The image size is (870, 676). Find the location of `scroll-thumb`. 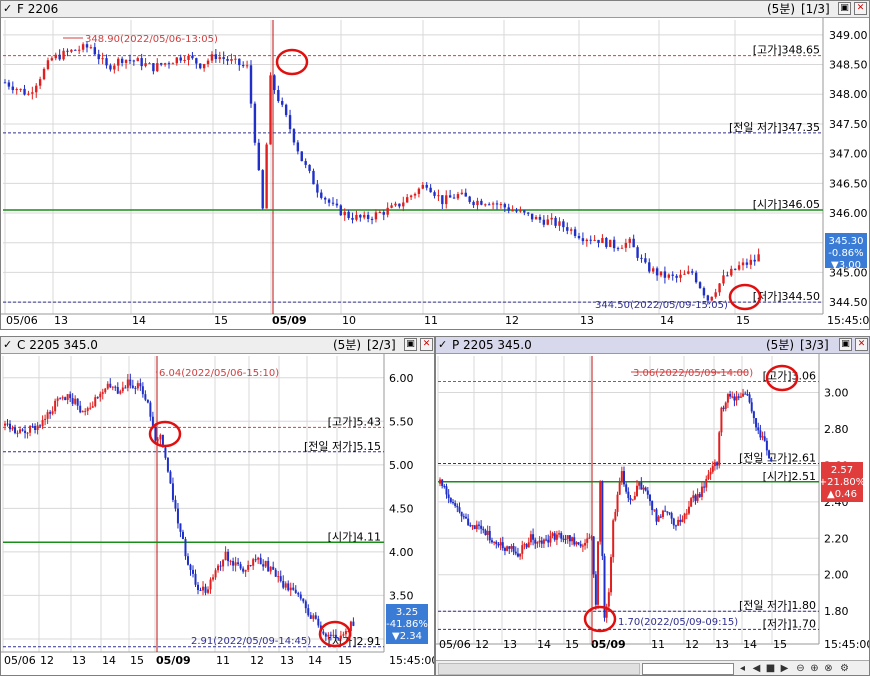

scroll-thumb is located at coordinates (688, 669).